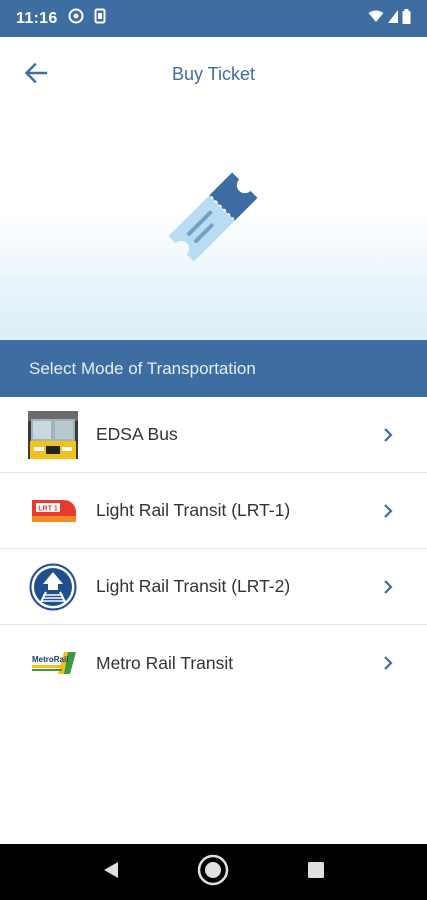 The width and height of the screenshot is (427, 900). What do you see at coordinates (193, 586) in the screenshot?
I see `mode-label: Light Rail Transit (LRT-2)` at bounding box center [193, 586].